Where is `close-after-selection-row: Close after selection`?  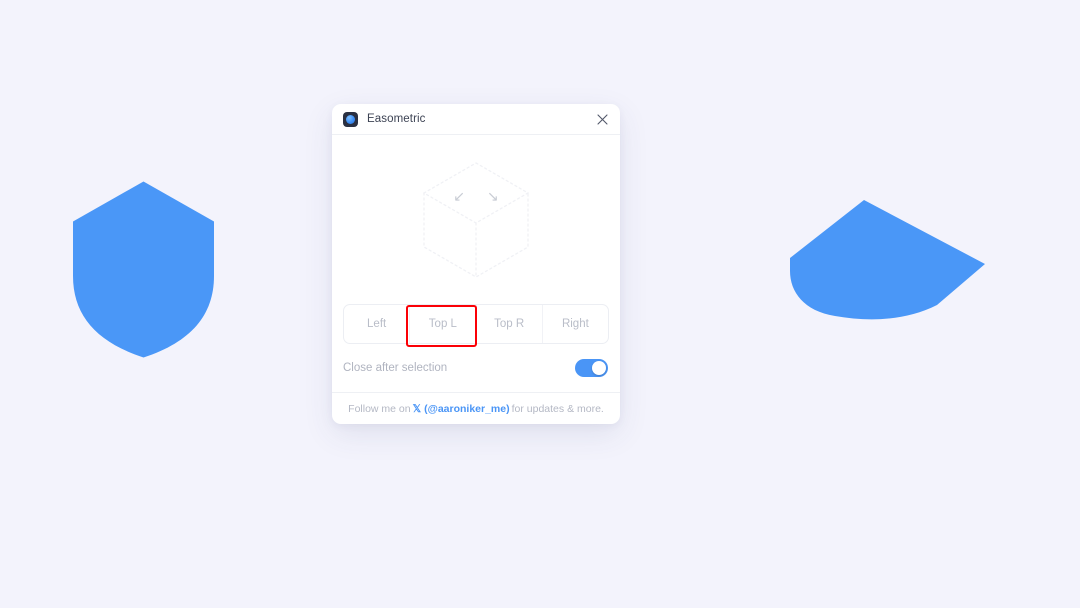 close-after-selection-row: Close after selection is located at coordinates (476, 368).